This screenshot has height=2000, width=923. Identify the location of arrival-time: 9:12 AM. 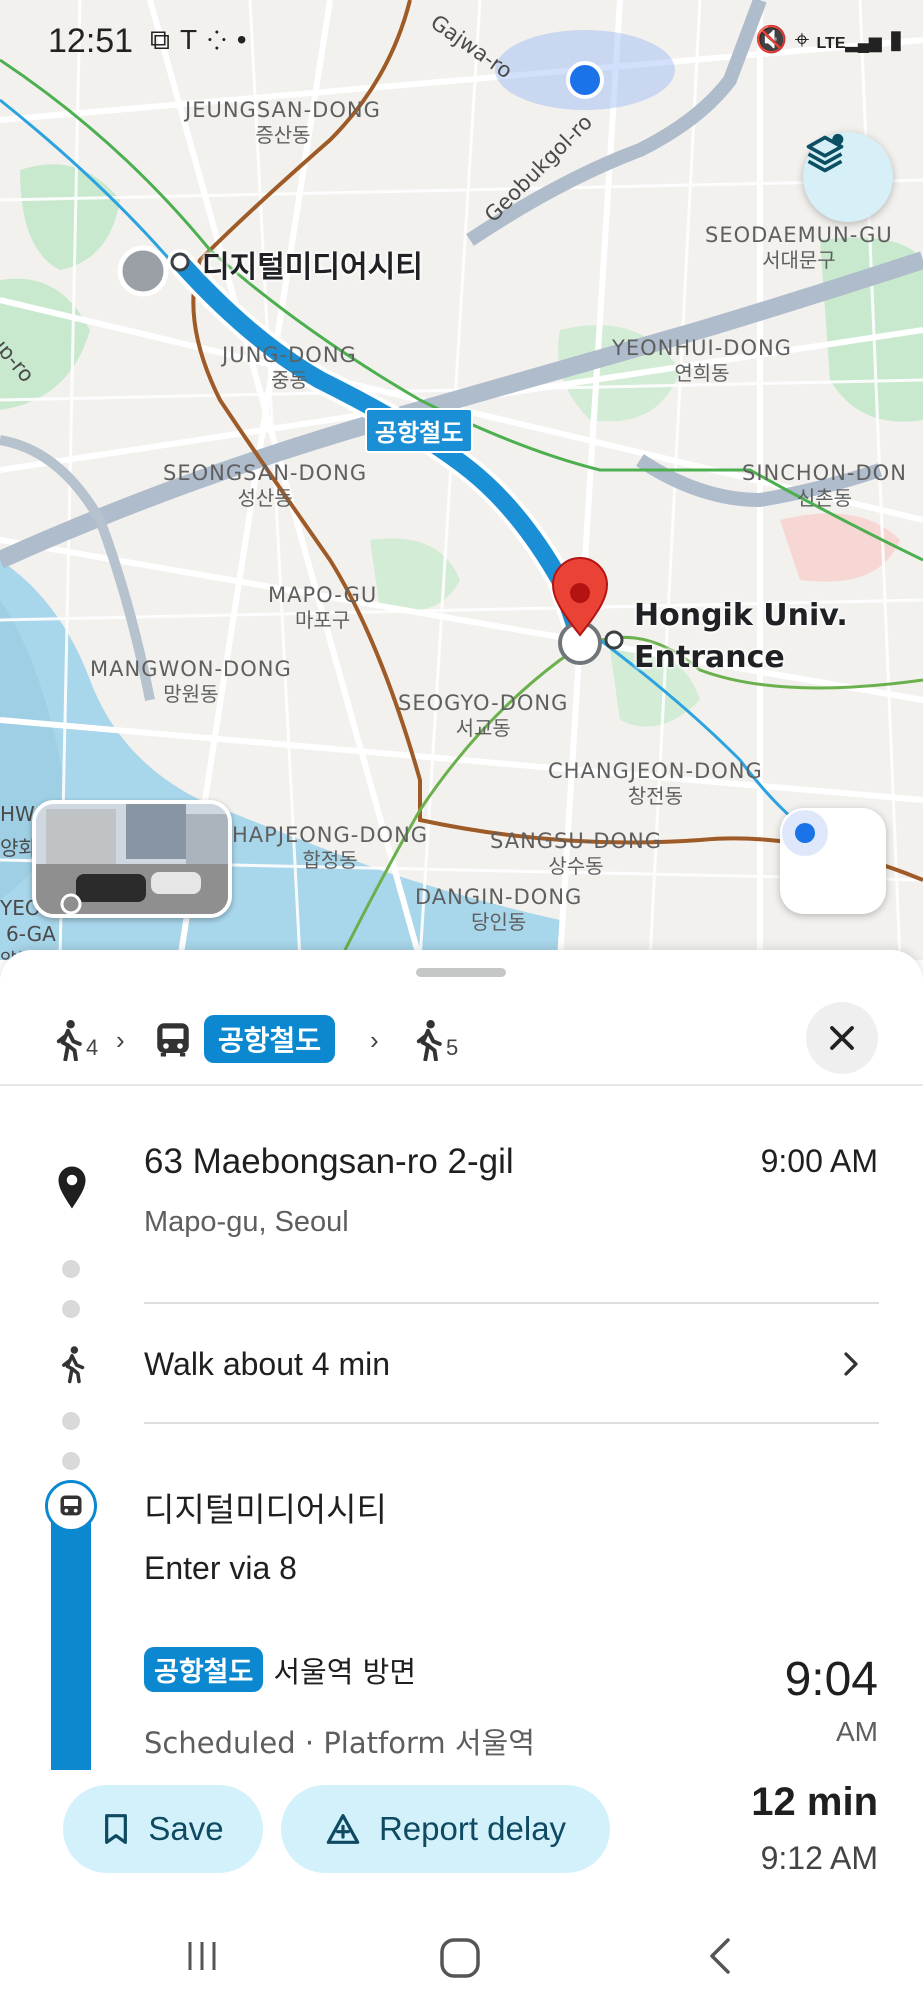
(819, 1858).